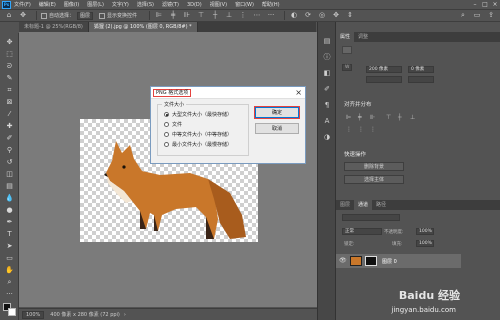 The height and width of the screenshot is (320, 500). What do you see at coordinates (327, 57) in the screenshot?
I see `info-icon: ⓘ` at bounding box center [327, 57].